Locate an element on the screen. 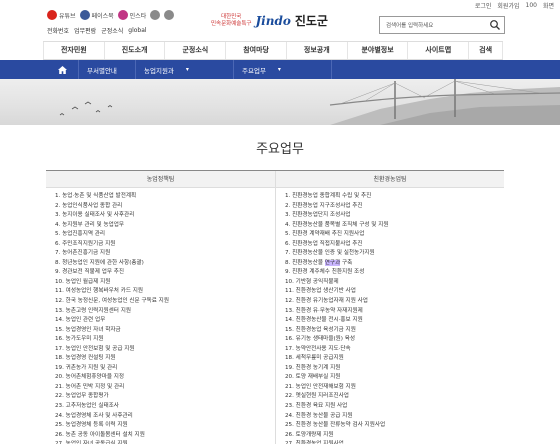 The image size is (560, 444). list-item: 15. 농업경영인 자녀 학자금 is located at coordinates (88, 329).